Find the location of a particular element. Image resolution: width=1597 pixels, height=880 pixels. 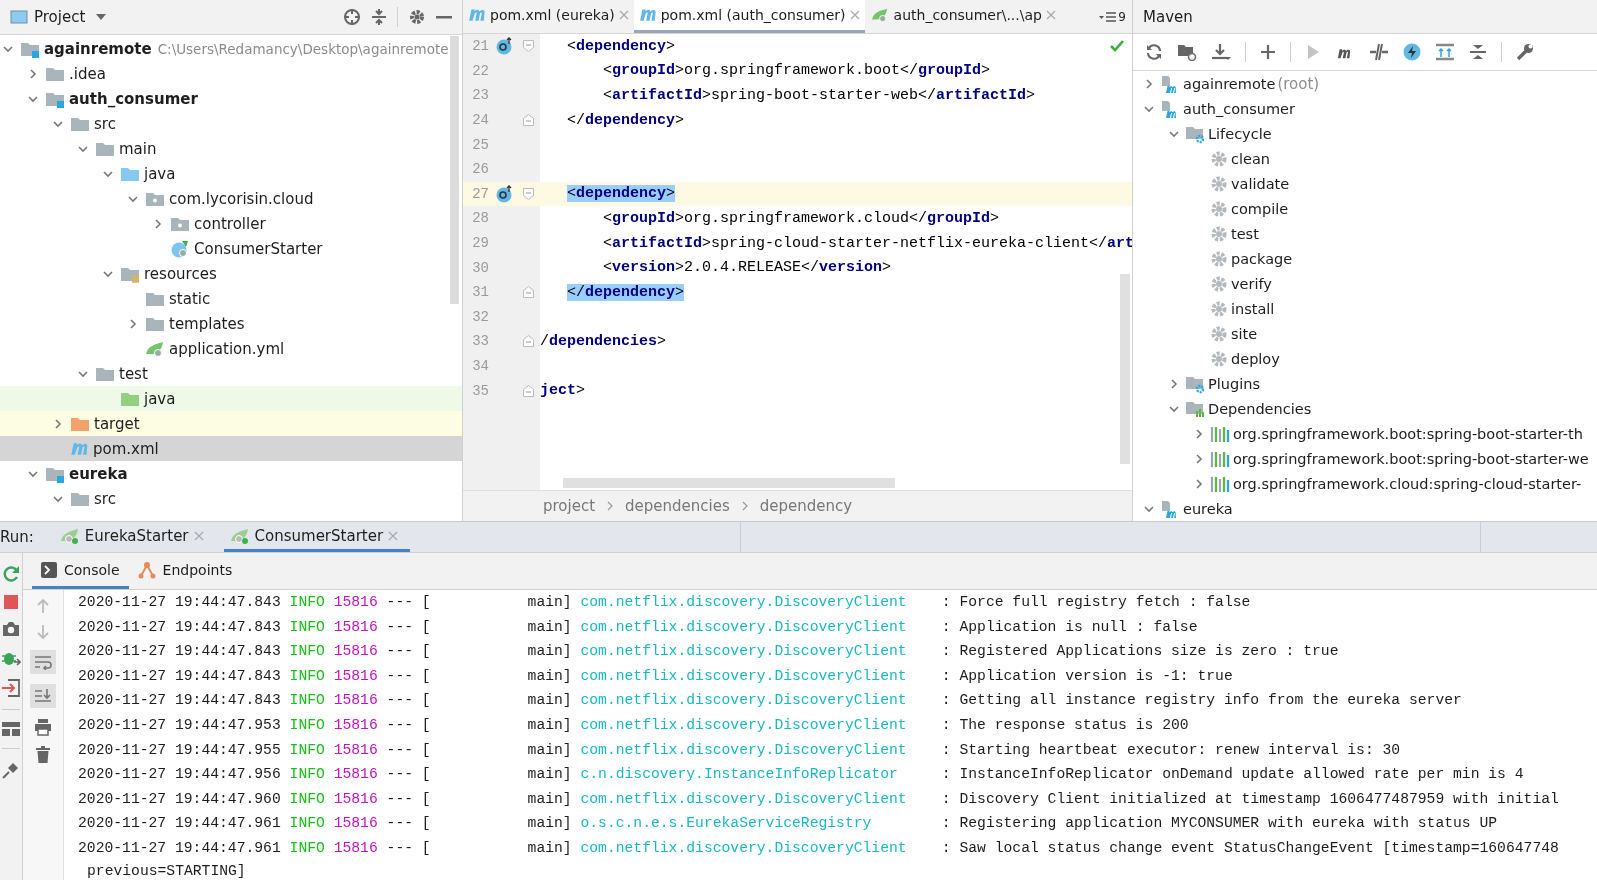

tree-item: application.yml is located at coordinates (227, 348).